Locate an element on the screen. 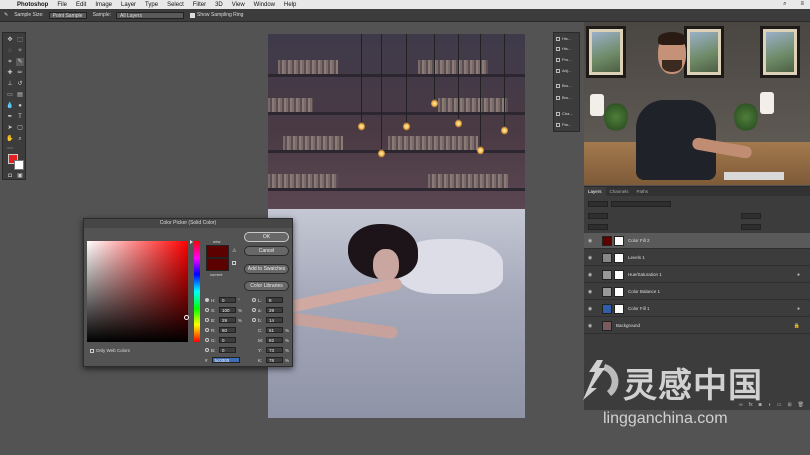  lock-options is located at coordinates (598, 226).